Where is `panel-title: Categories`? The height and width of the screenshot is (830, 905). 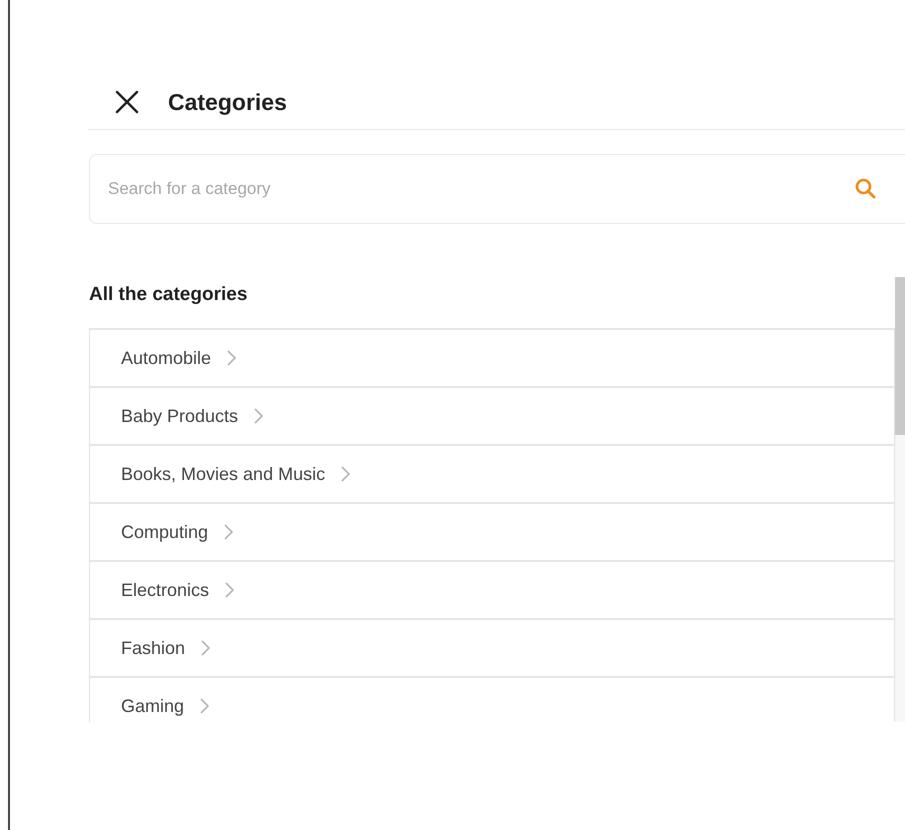 panel-title: Categories is located at coordinates (227, 102).